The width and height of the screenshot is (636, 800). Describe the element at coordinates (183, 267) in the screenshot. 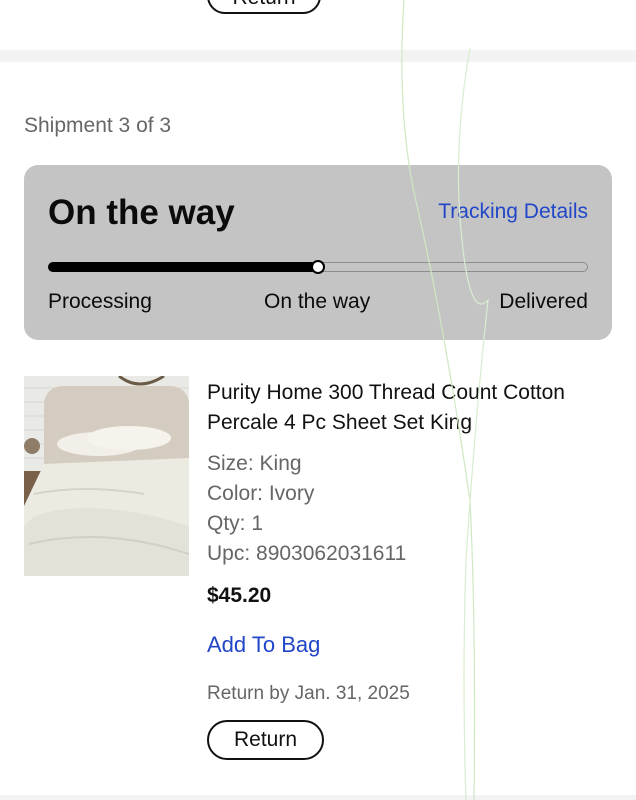

I see `progress-fill` at that location.